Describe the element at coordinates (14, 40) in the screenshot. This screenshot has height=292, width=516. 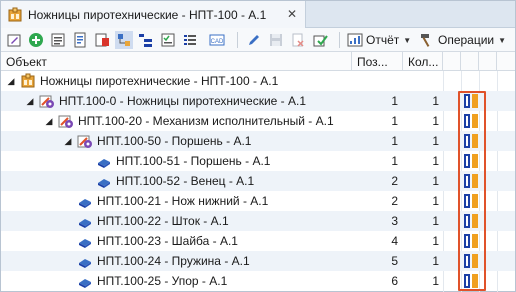
I see `edit-icon` at that location.